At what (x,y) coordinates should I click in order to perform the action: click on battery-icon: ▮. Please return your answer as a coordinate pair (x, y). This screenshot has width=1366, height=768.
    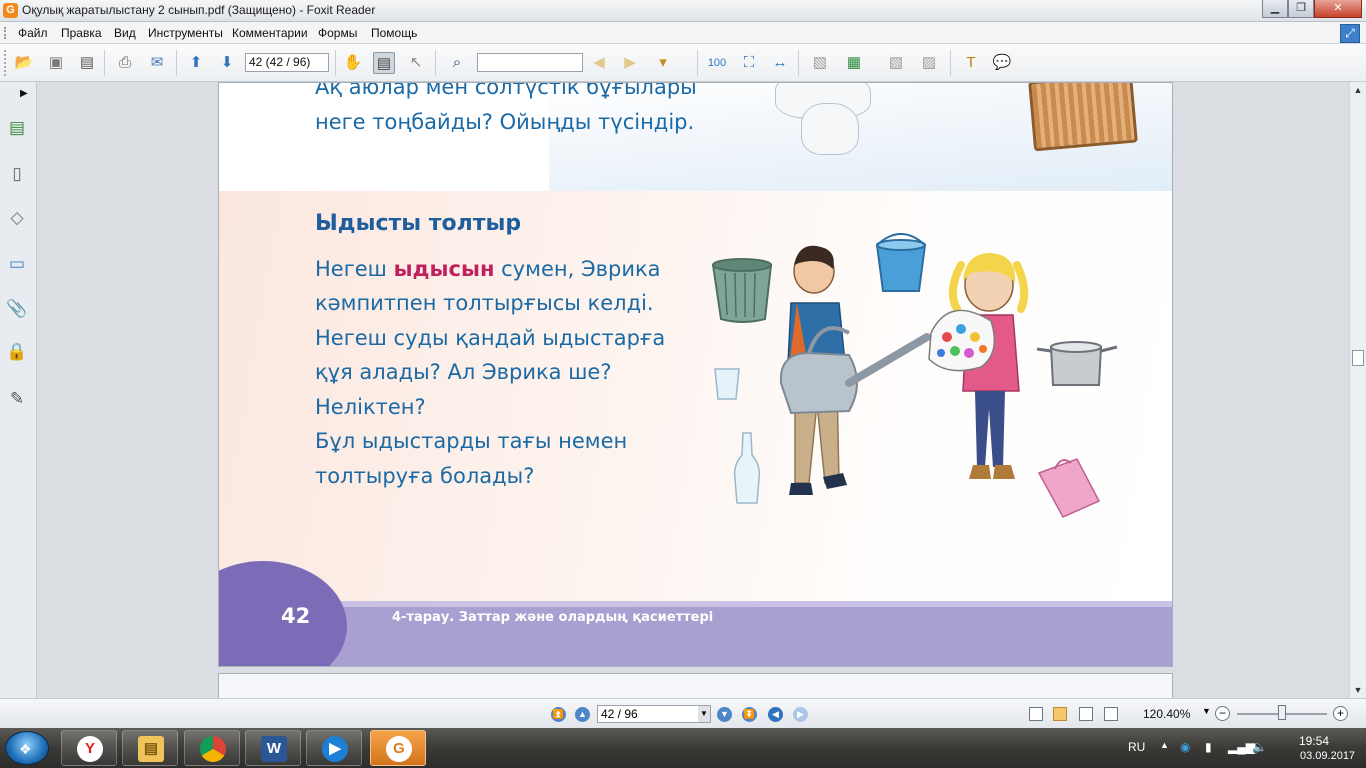
    Looking at the image, I should click on (1208, 747).